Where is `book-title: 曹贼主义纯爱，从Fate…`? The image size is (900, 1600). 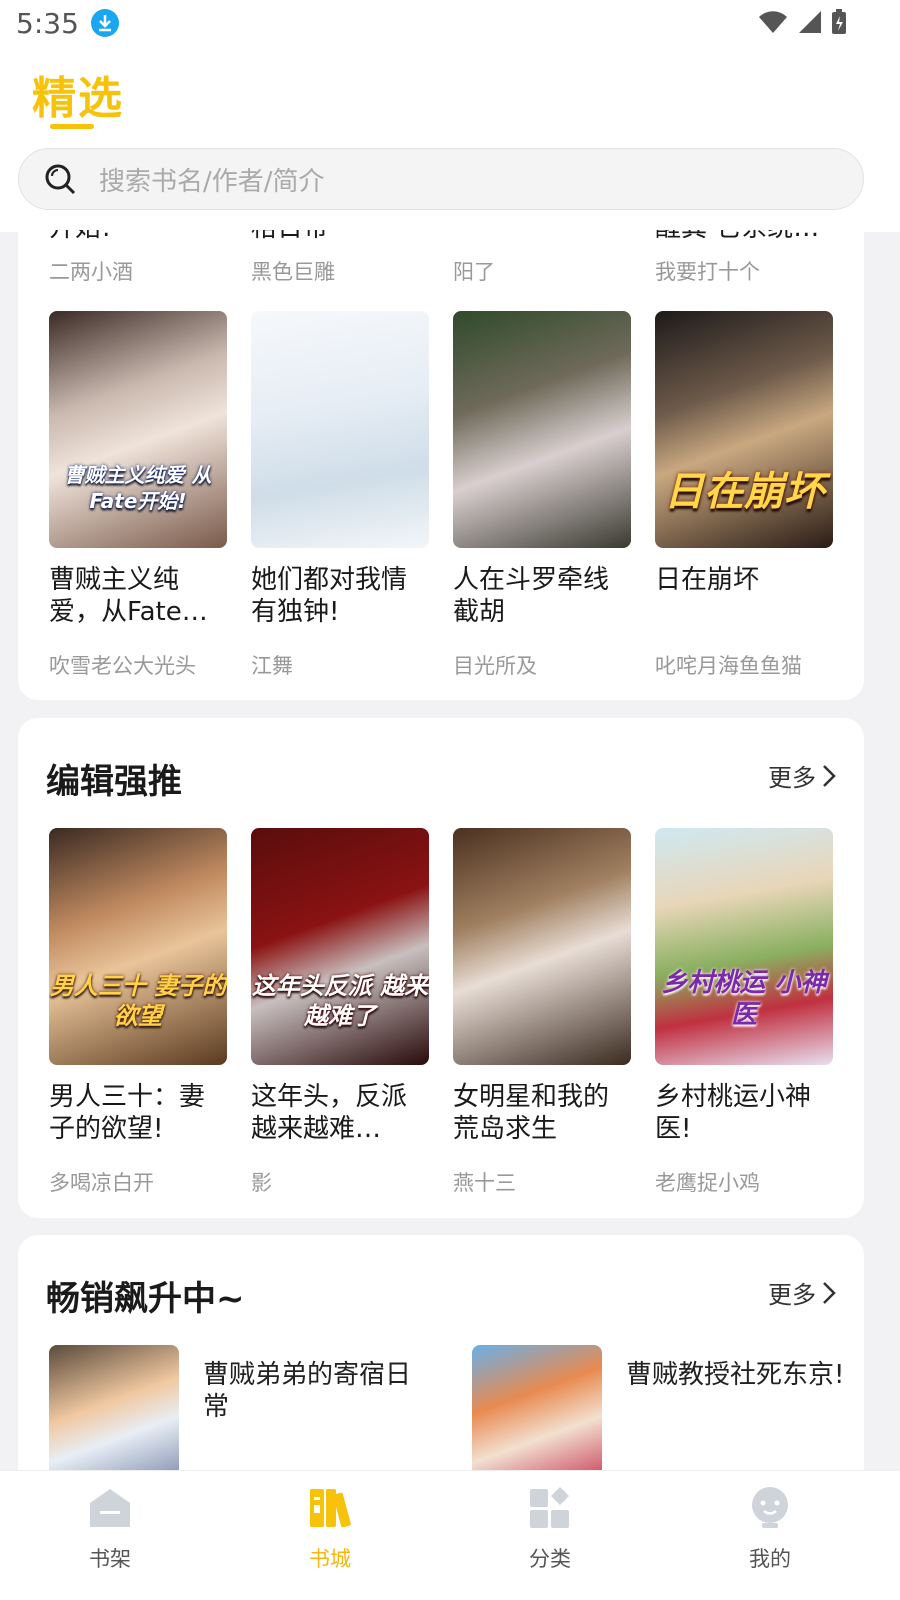
book-title: 曹贼主义纯爱，从Fate… is located at coordinates (128, 596).